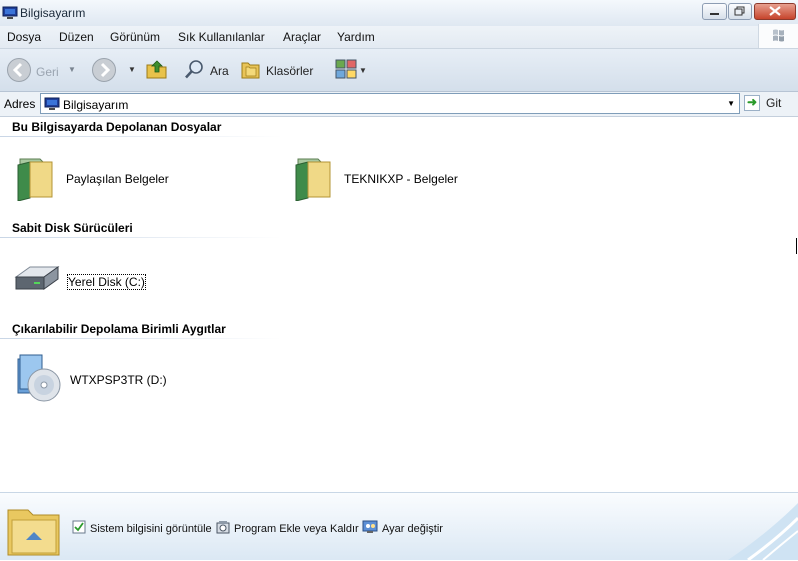  Describe the element at coordinates (752, 103) in the screenshot. I see `go-arrow-icon: ➜` at that location.